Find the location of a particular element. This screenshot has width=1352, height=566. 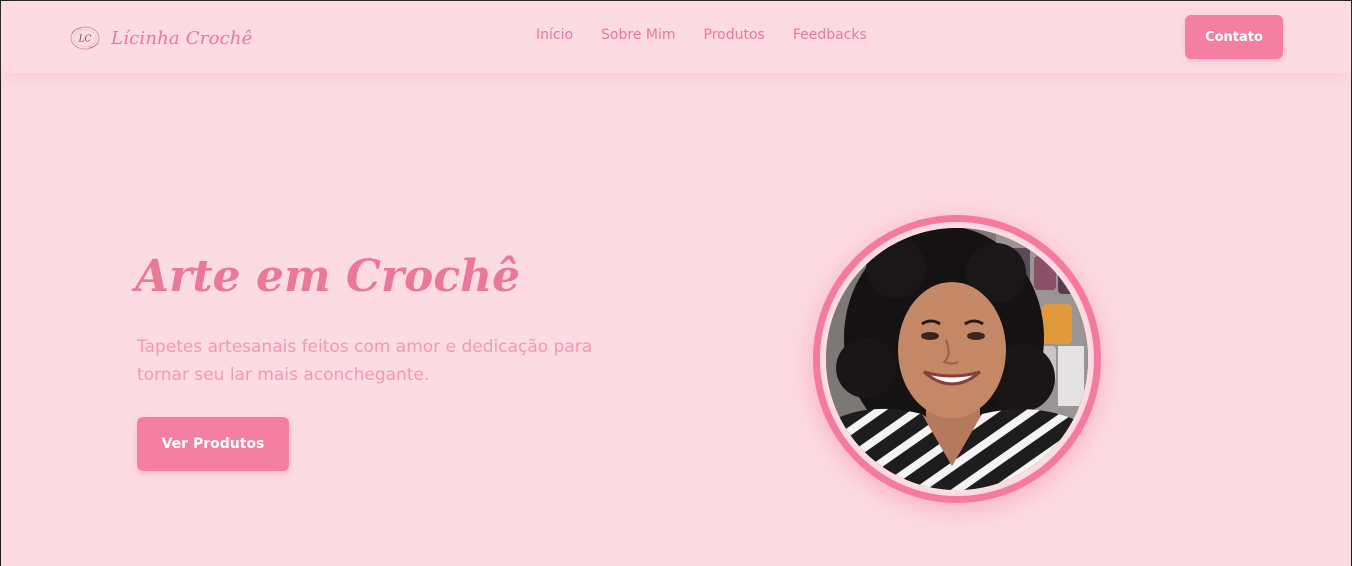

profile-photo is located at coordinates (957, 359).